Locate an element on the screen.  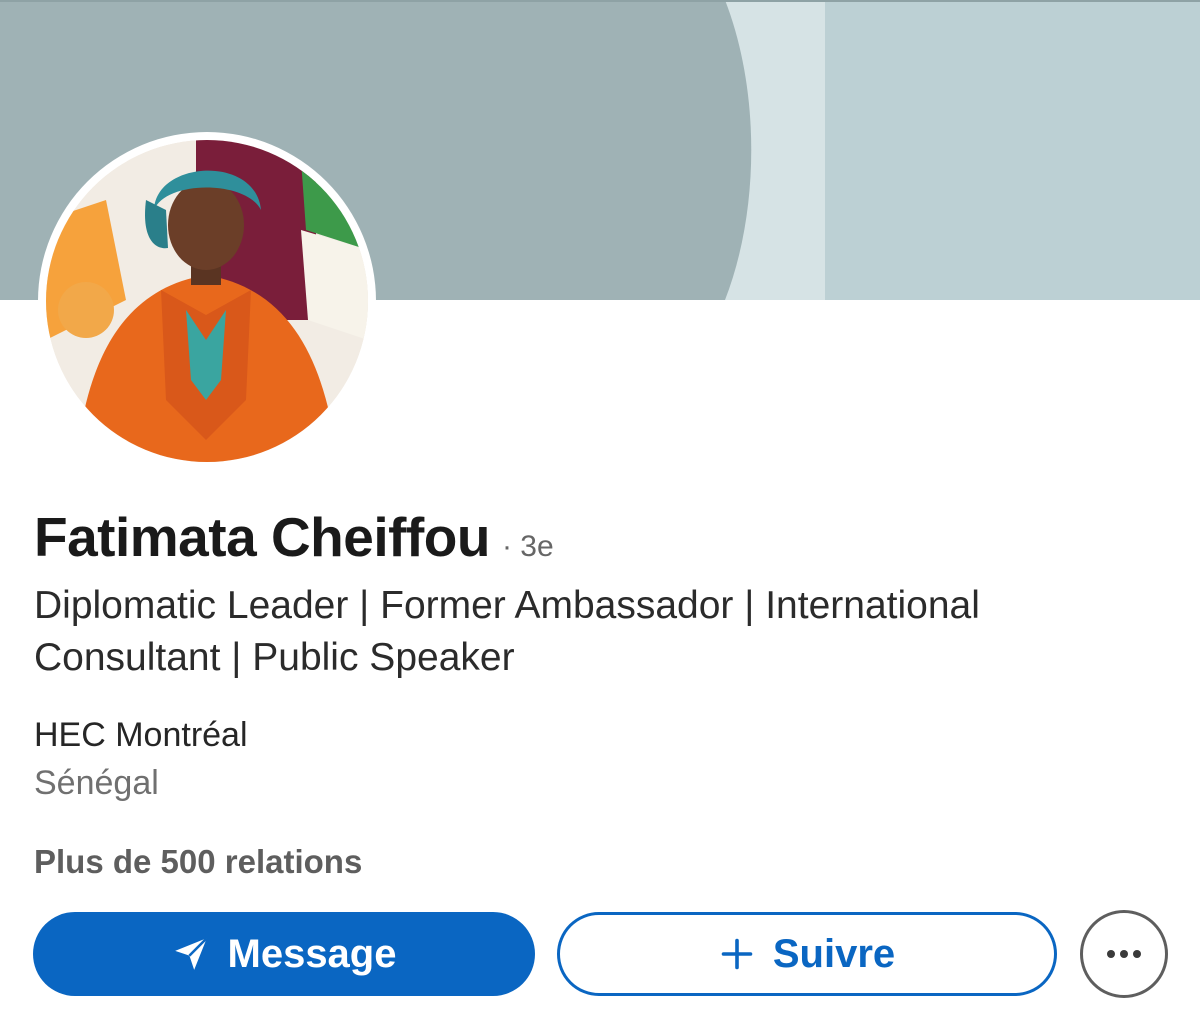
profile-photo-image is located at coordinates (207, 301).